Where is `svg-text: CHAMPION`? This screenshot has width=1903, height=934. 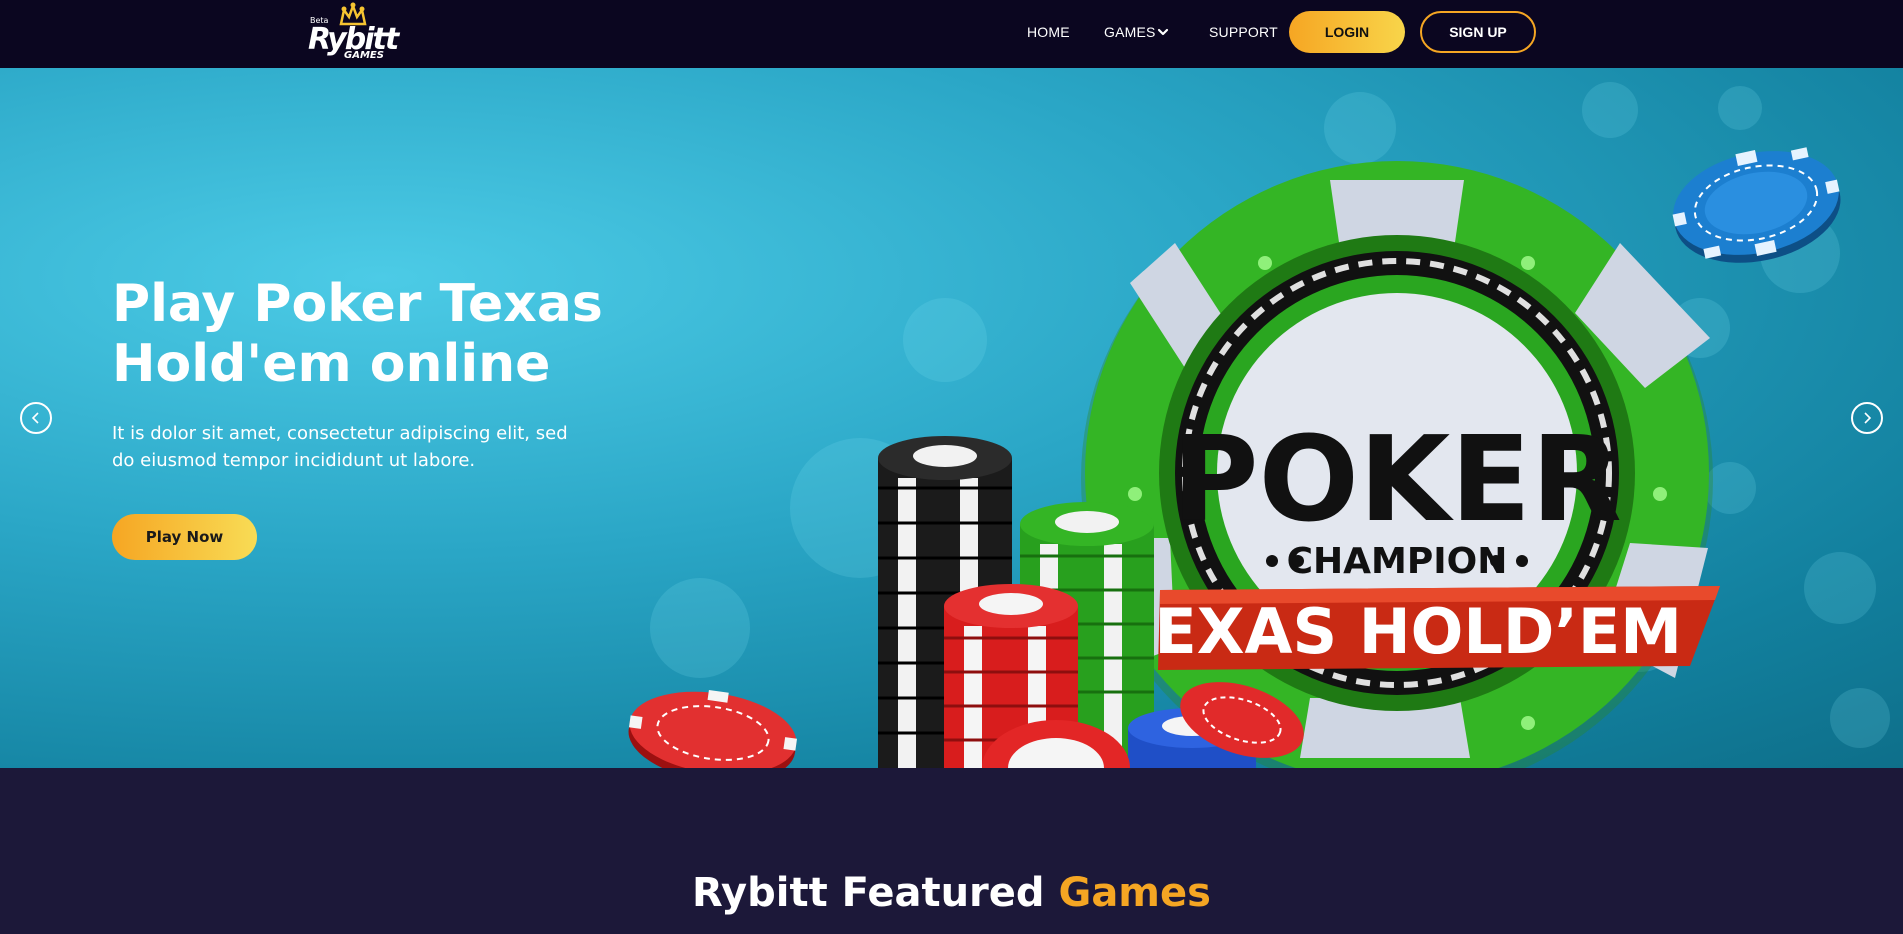 svg-text: CHAMPION is located at coordinates (1397, 561).